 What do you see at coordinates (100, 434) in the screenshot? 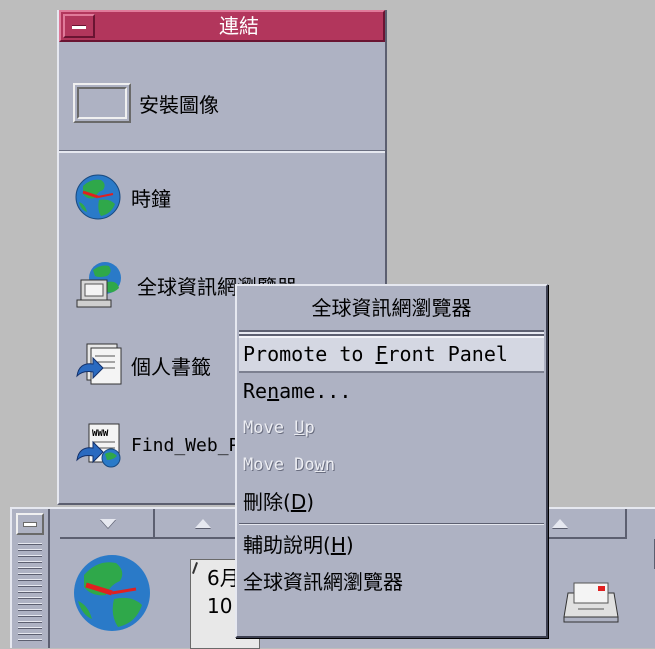
I see `svg-text: WWW` at bounding box center [100, 434].